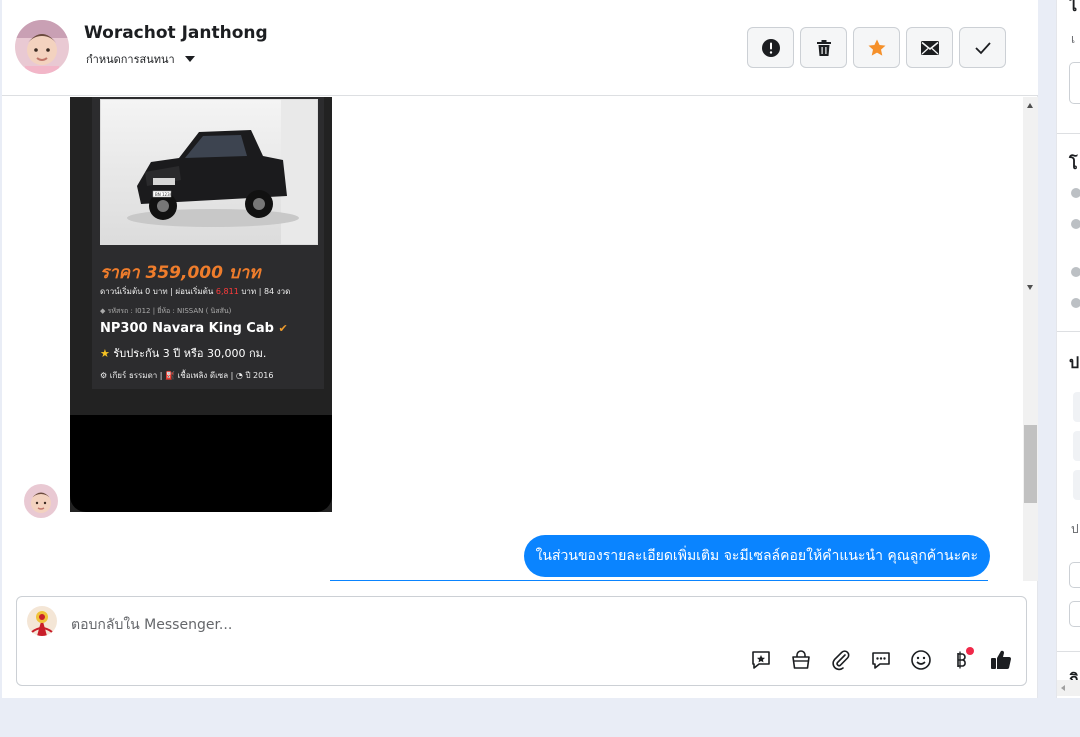 This screenshot has height=737, width=1080. Describe the element at coordinates (42, 47) in the screenshot. I see `contact-avatar` at that location.